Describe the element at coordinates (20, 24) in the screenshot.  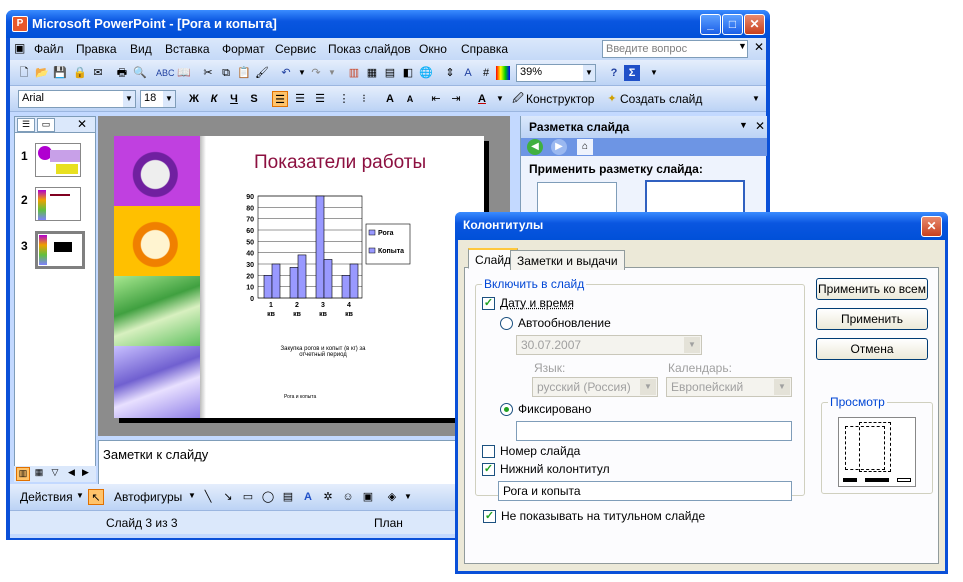
I see `powerpoint-app-icon: P` at that location.